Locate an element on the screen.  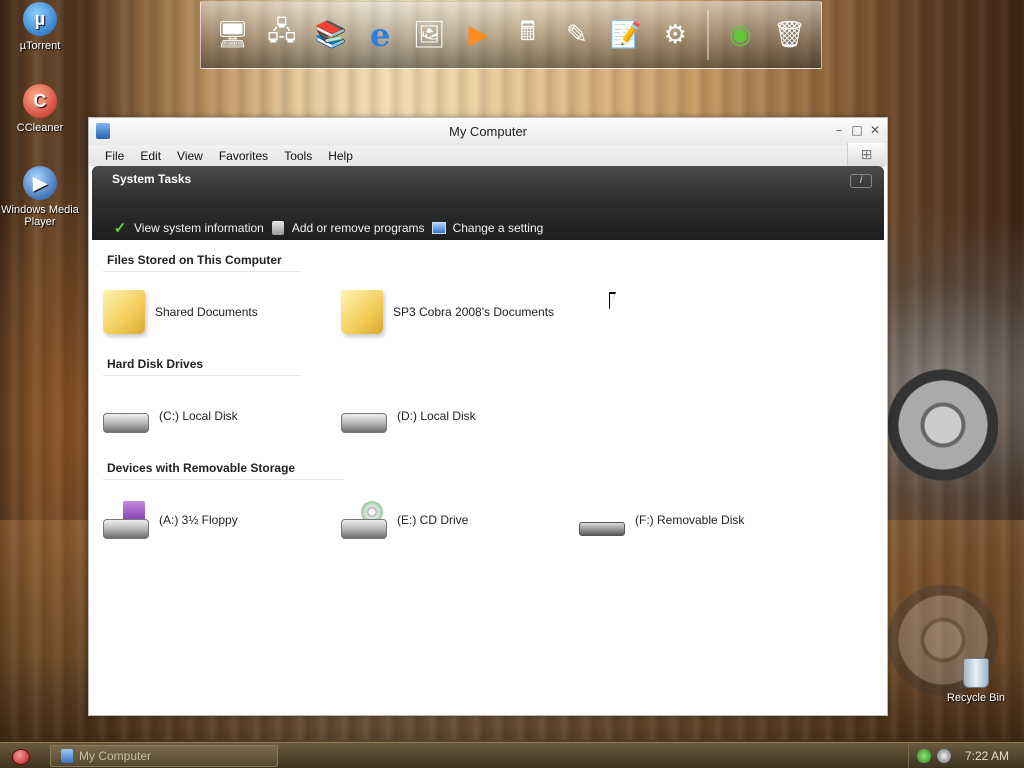
item-label: (F:) Removable Disk is located at coordinates (690, 520).